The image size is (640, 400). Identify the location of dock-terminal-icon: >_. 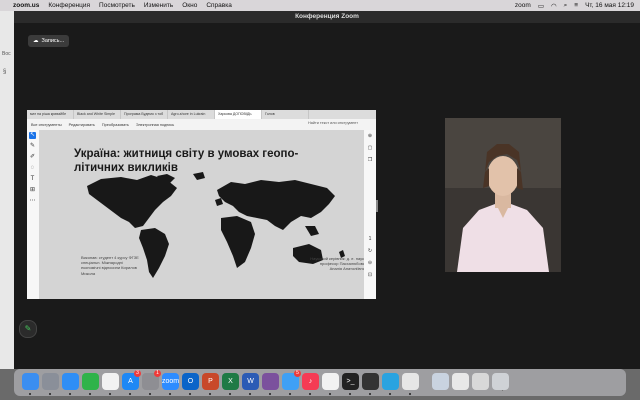
(350, 381).